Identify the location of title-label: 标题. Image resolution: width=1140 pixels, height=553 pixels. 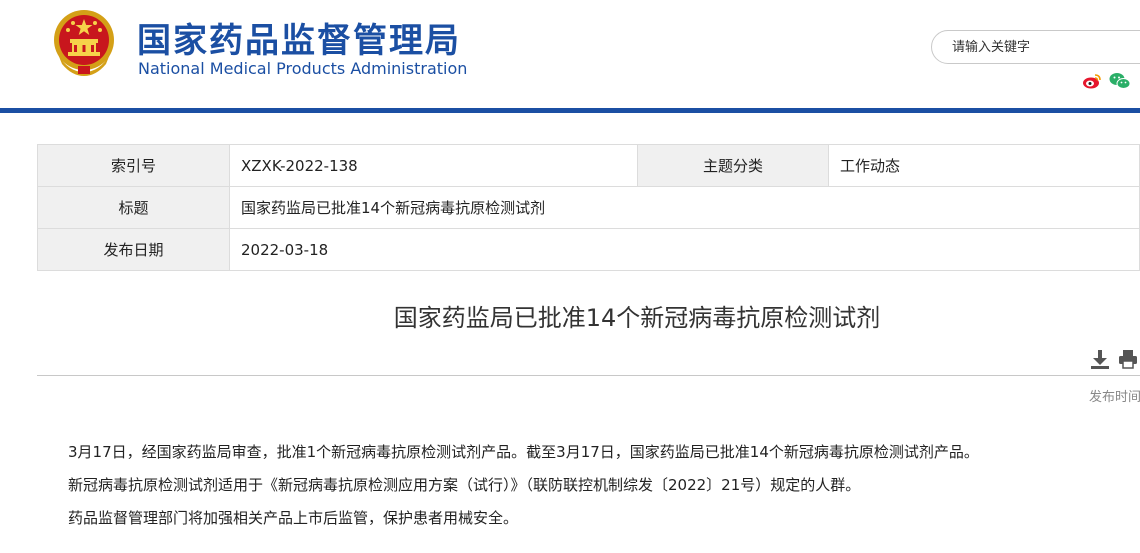
(133, 207).